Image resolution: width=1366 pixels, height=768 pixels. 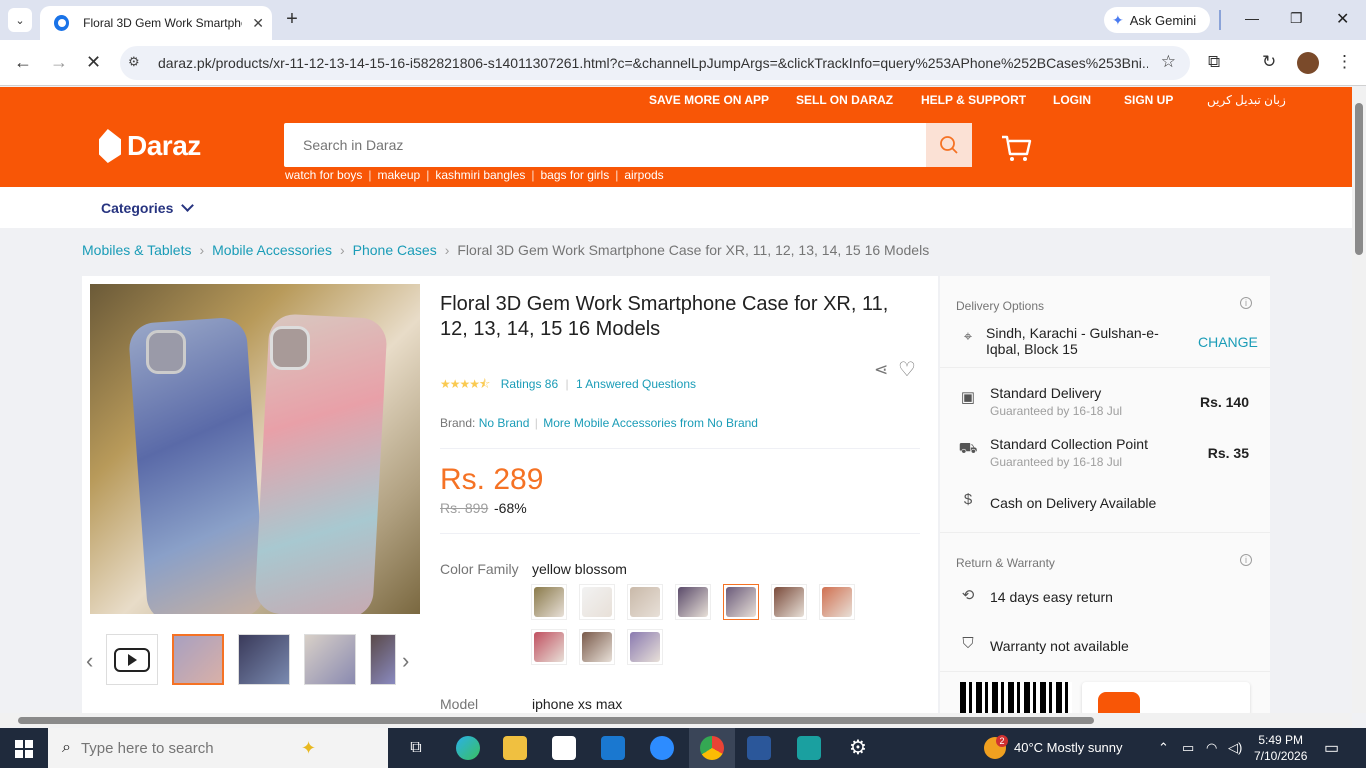 I want to click on answered-questions-link: 1 Answered Questions, so click(x=636, y=384).